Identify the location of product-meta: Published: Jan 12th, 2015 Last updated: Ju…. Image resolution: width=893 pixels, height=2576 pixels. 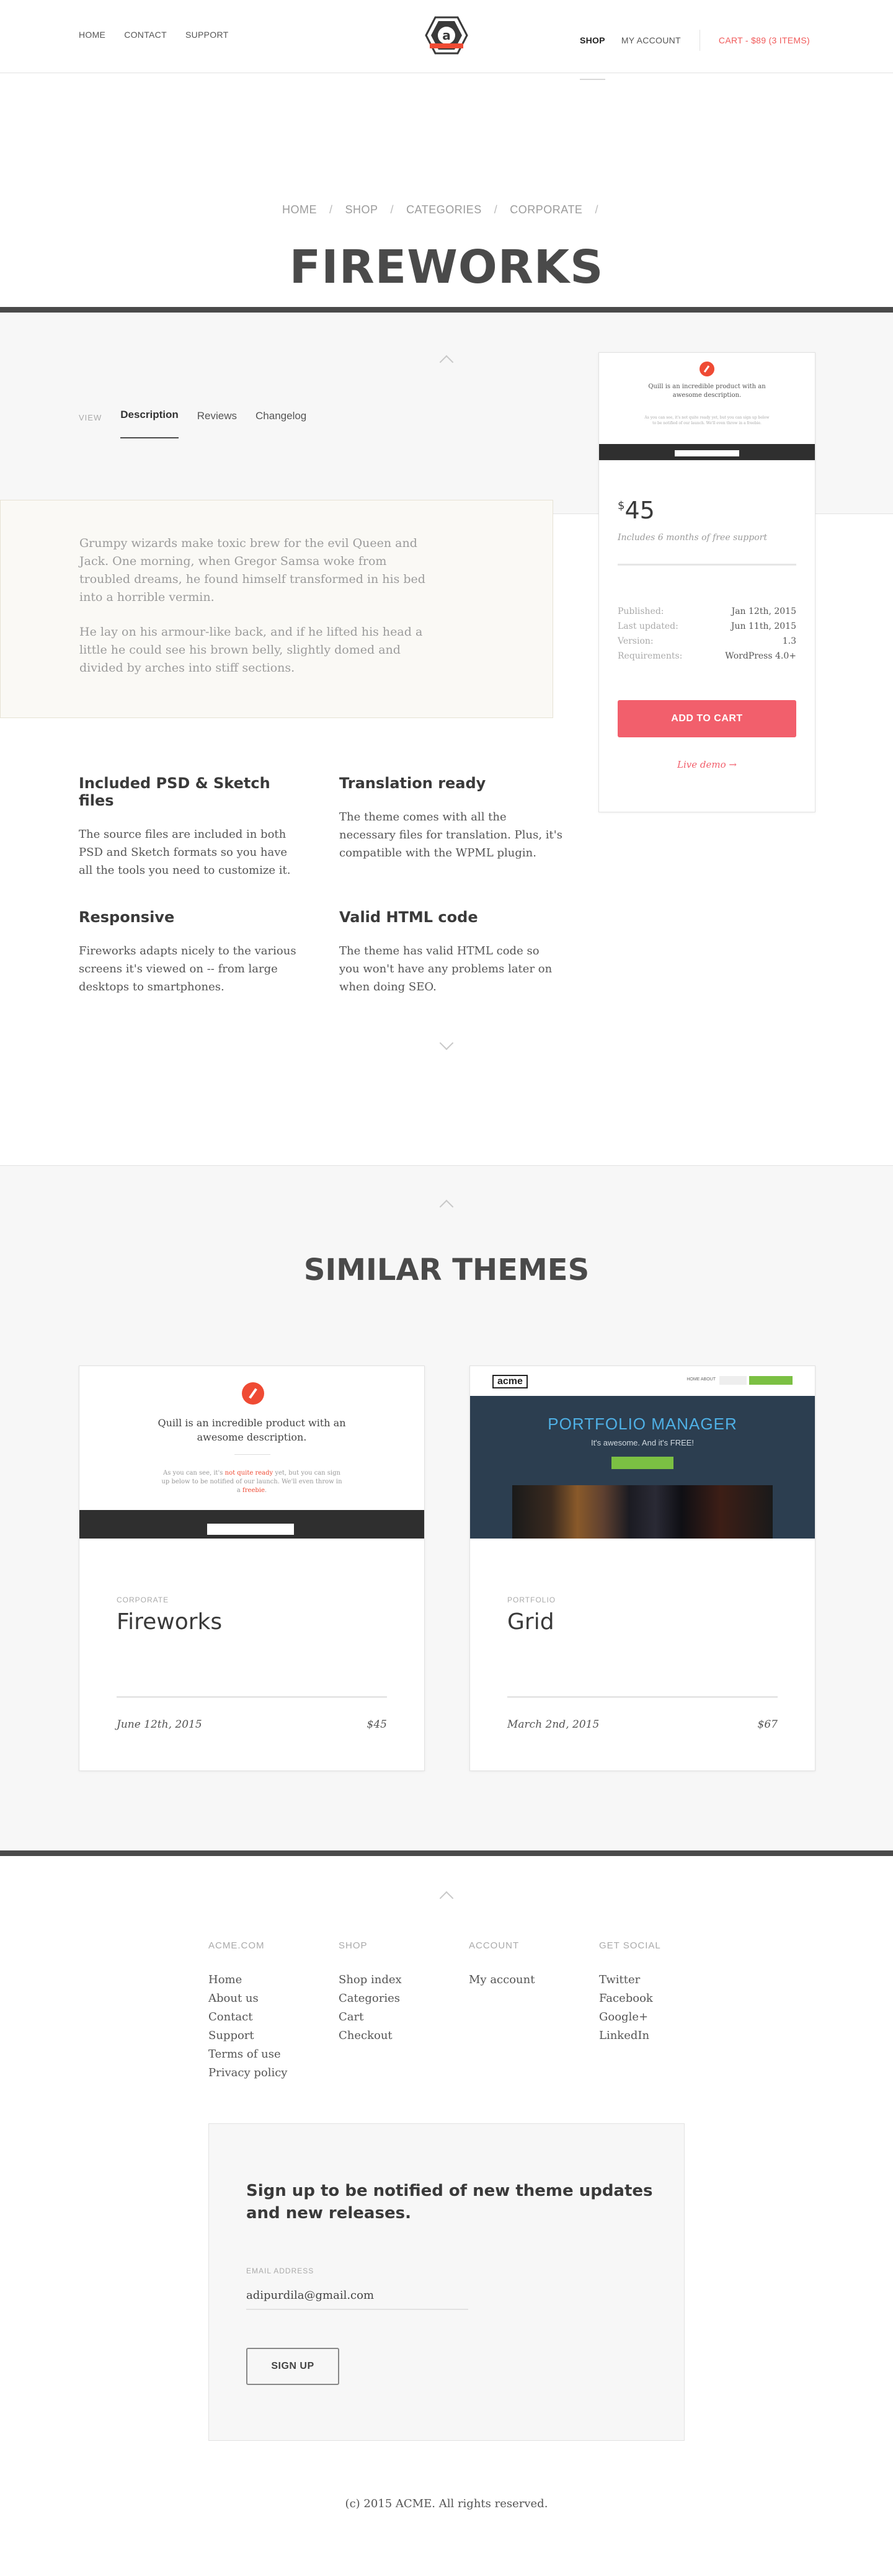
(707, 634).